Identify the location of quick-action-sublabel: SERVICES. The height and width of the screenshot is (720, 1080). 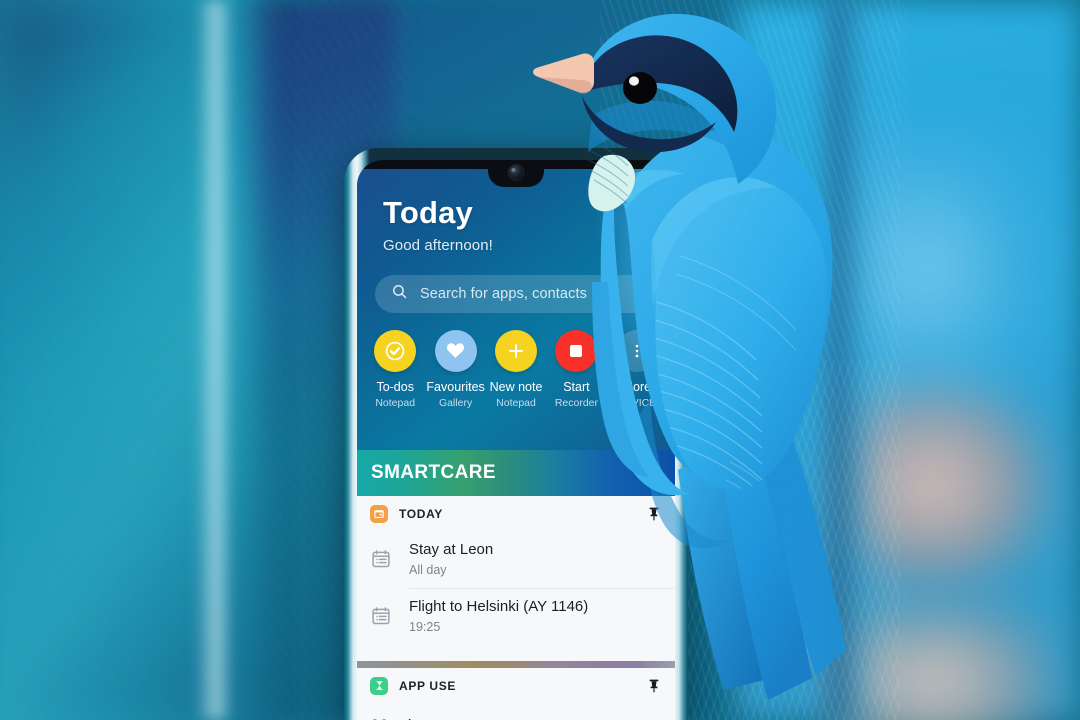
(637, 403).